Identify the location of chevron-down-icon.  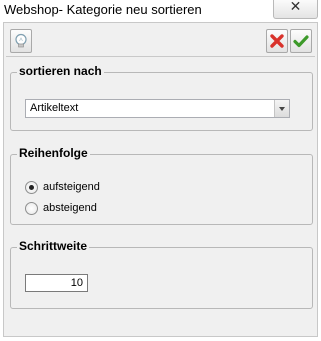
(282, 109).